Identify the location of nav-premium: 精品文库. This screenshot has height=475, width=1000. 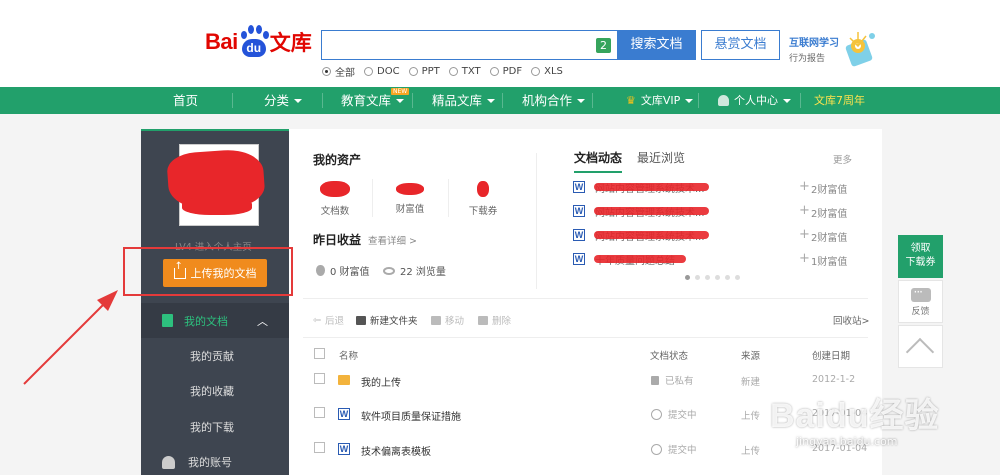
(464, 100).